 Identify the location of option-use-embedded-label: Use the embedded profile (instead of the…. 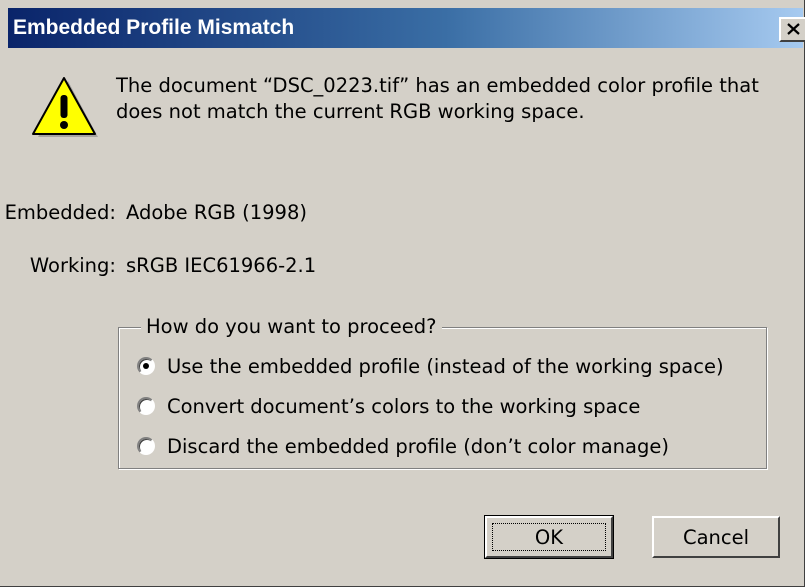
(445, 366).